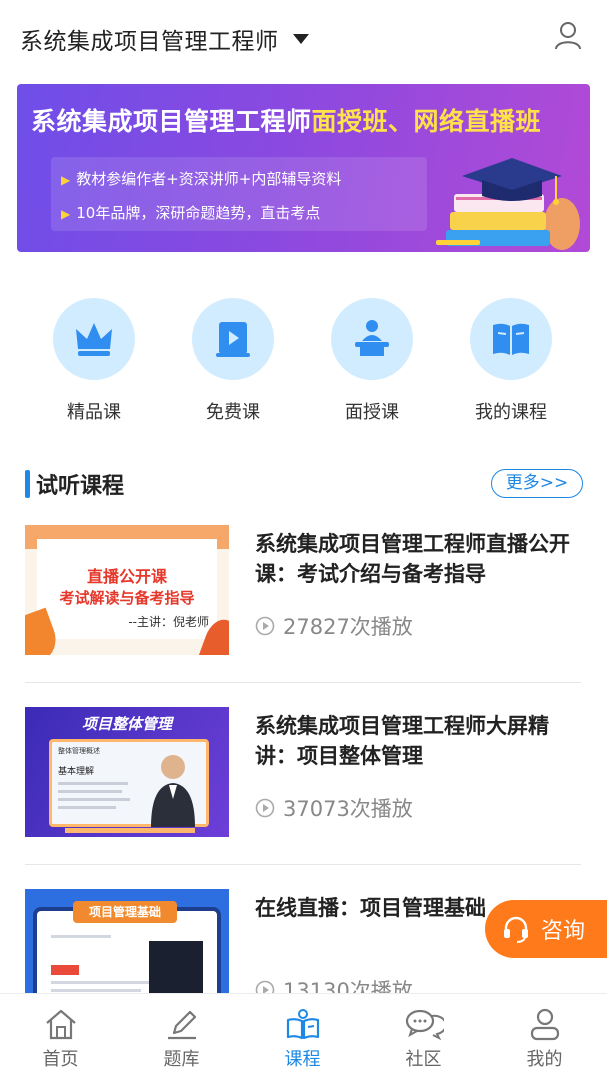 The height and width of the screenshot is (1080, 607). I want to click on tab-question-bank: 题库, so click(181, 1037).